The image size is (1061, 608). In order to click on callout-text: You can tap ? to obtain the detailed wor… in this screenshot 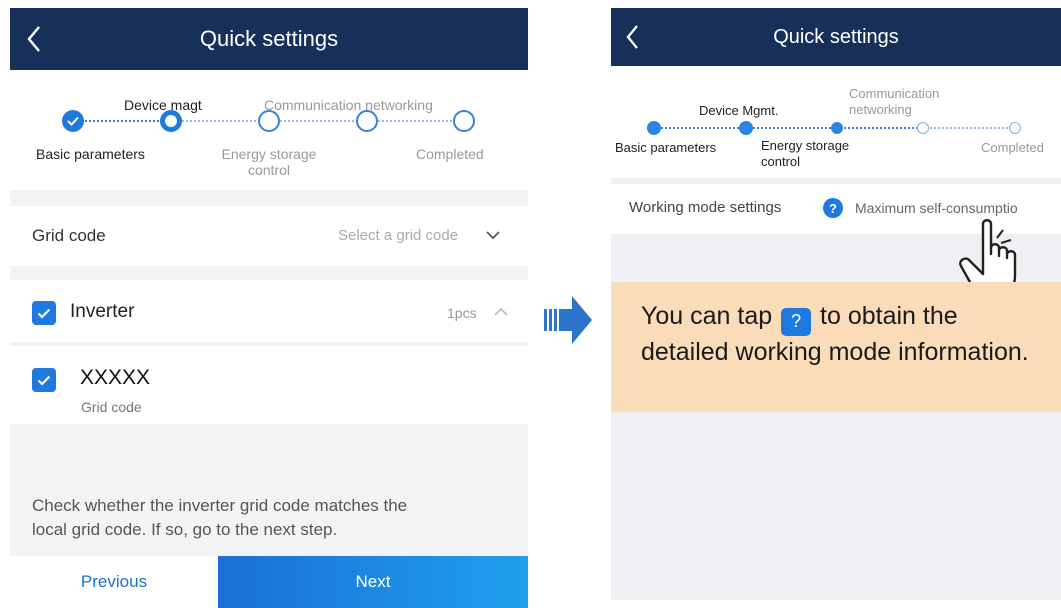, I will do `click(835, 334)`.